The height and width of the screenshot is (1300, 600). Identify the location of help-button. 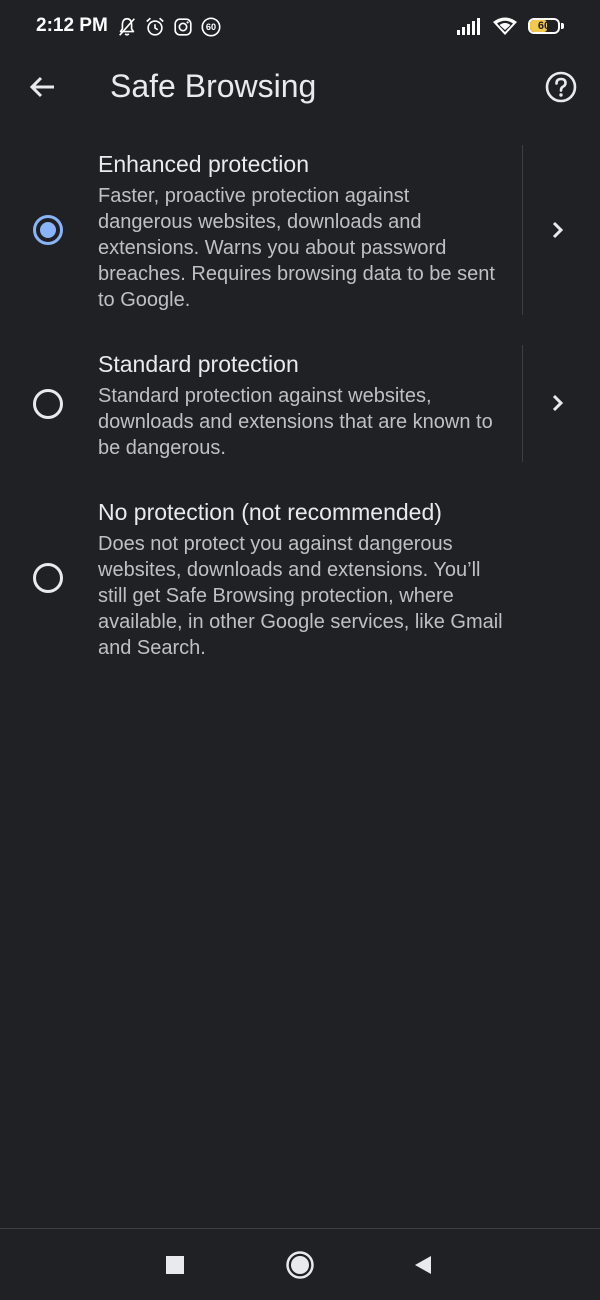
(561, 87).